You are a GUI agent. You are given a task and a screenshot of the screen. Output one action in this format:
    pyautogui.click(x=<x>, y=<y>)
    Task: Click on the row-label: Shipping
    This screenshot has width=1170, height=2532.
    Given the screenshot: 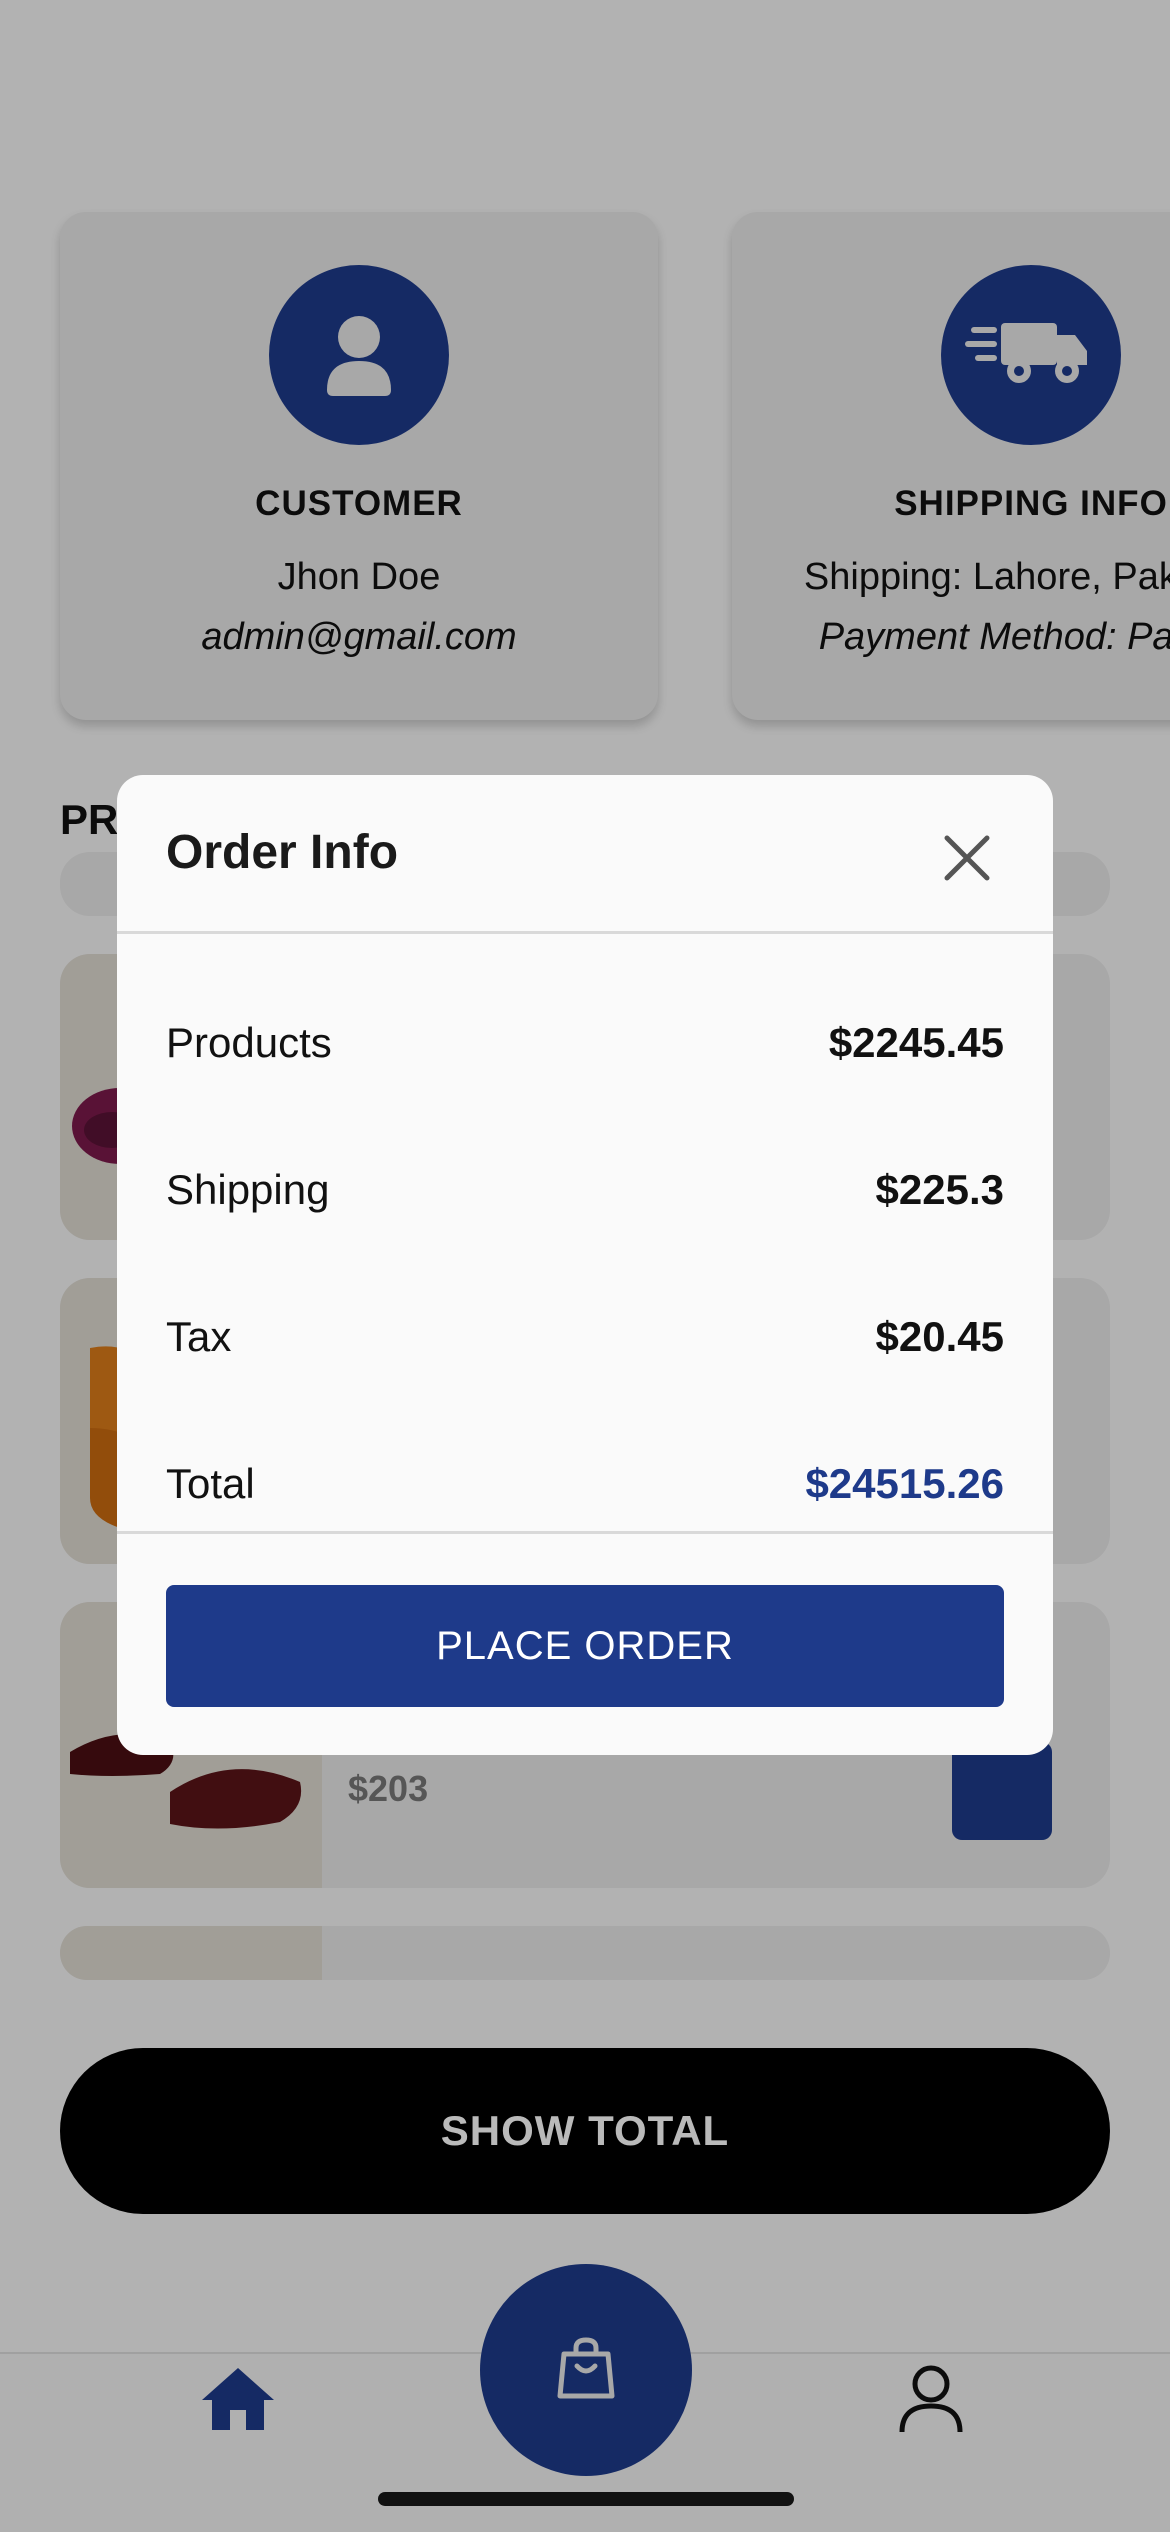 What is the action you would take?
    pyautogui.click(x=248, y=1189)
    